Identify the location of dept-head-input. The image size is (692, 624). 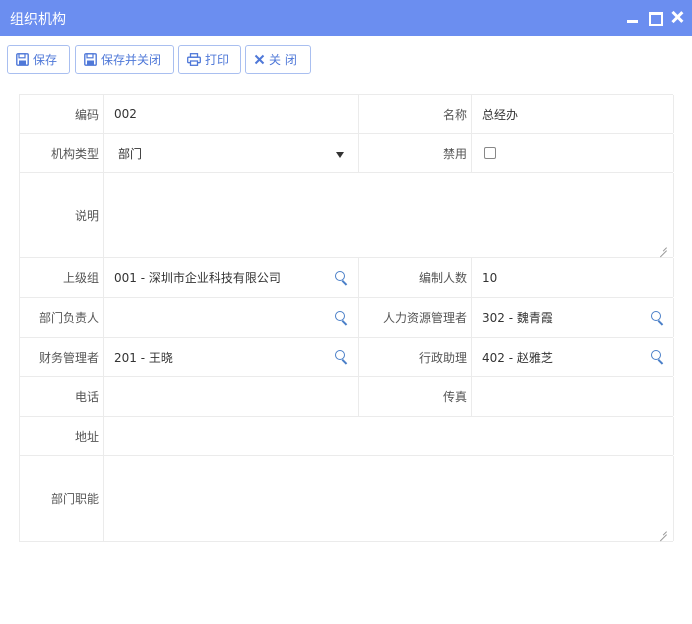
(231, 317).